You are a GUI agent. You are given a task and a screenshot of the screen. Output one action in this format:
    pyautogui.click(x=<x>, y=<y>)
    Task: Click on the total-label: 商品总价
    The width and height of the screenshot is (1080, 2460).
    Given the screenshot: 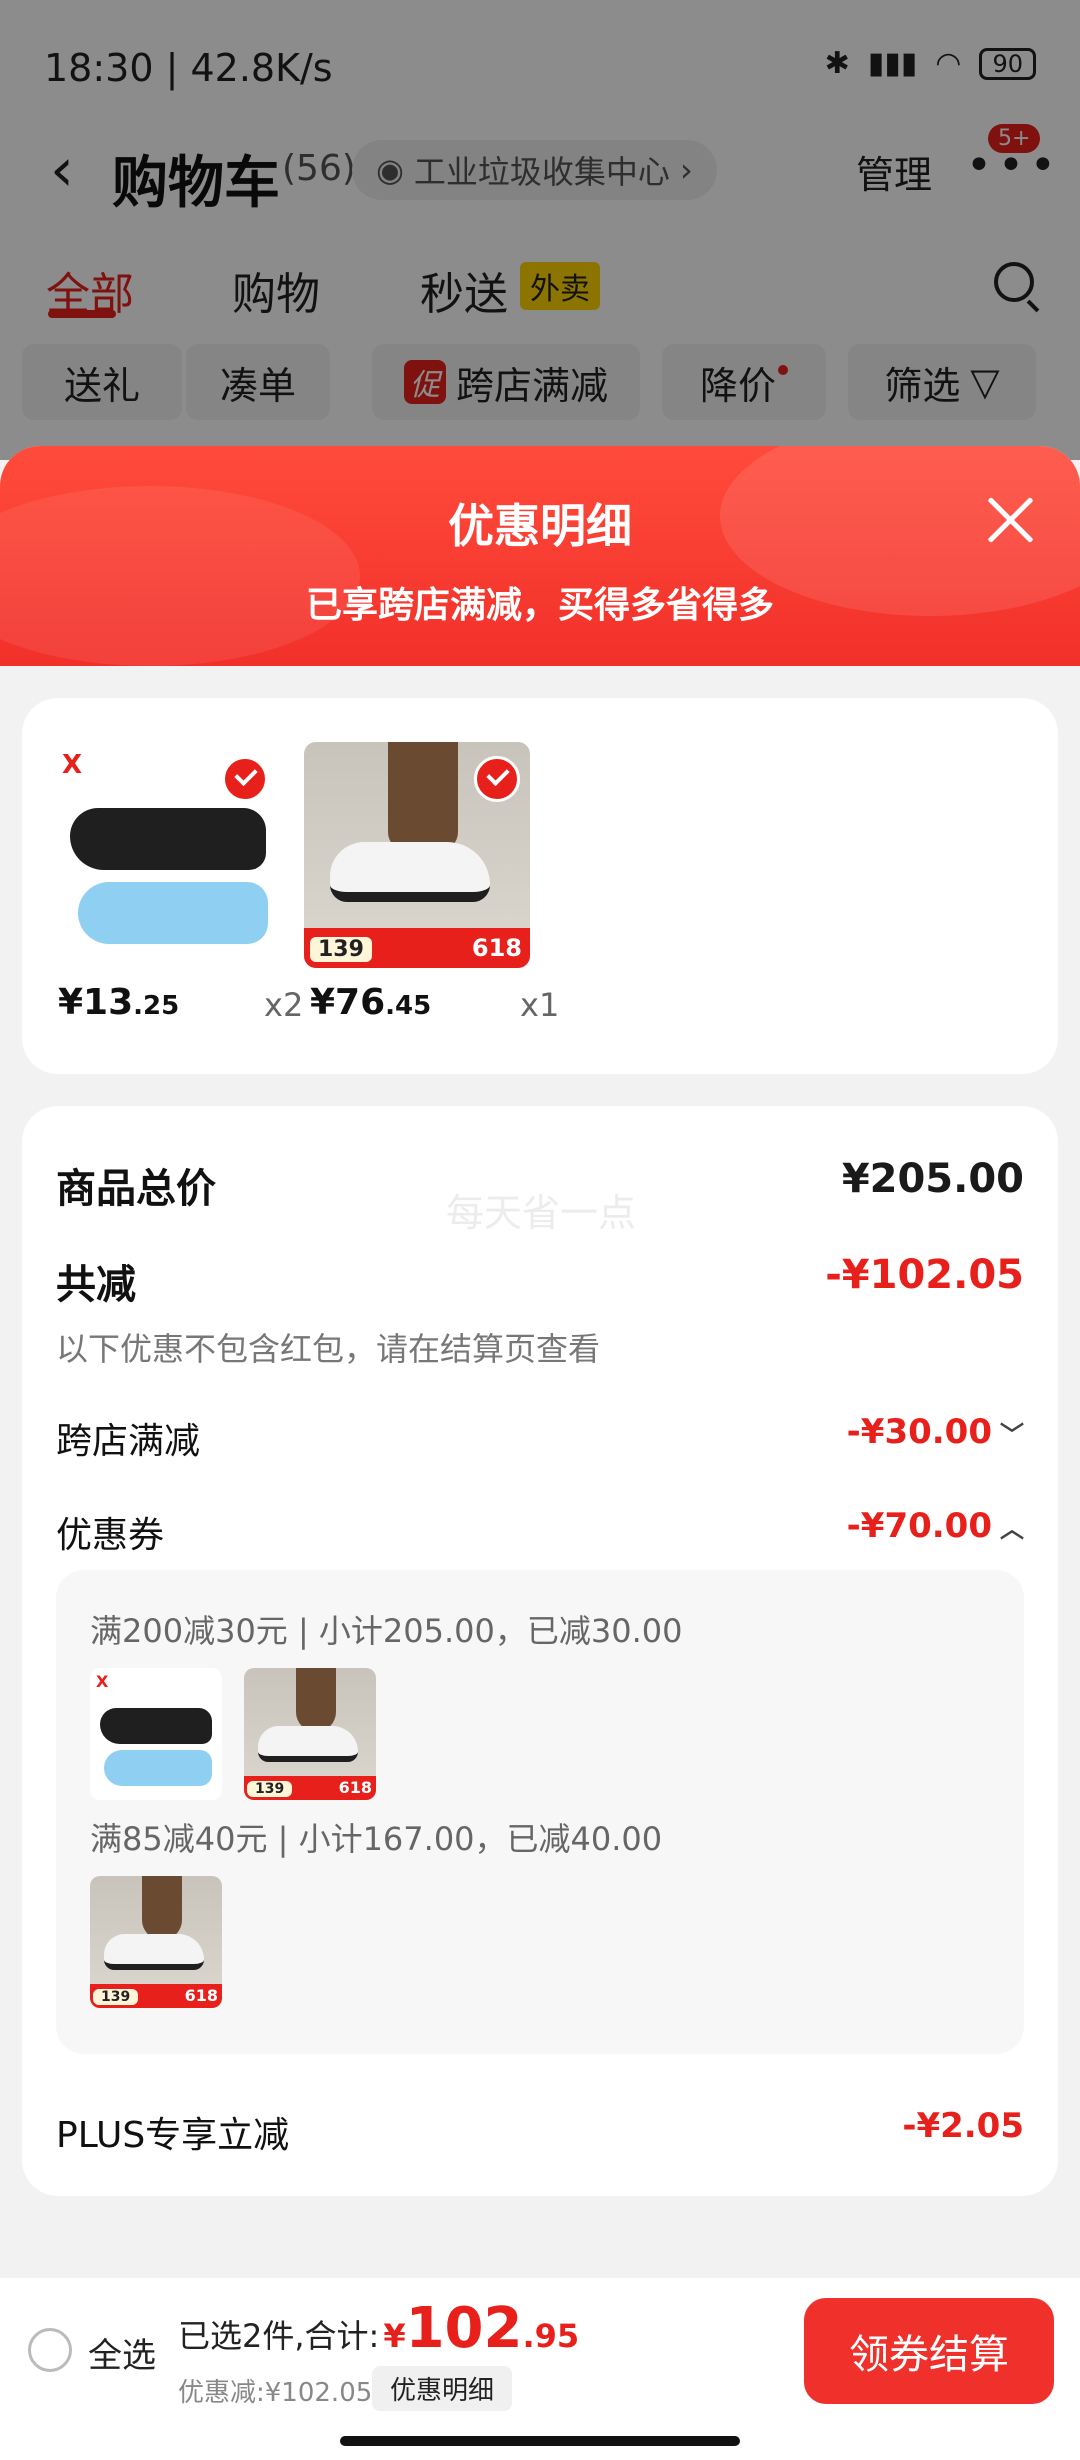 What is the action you would take?
    pyautogui.click(x=136, y=1189)
    